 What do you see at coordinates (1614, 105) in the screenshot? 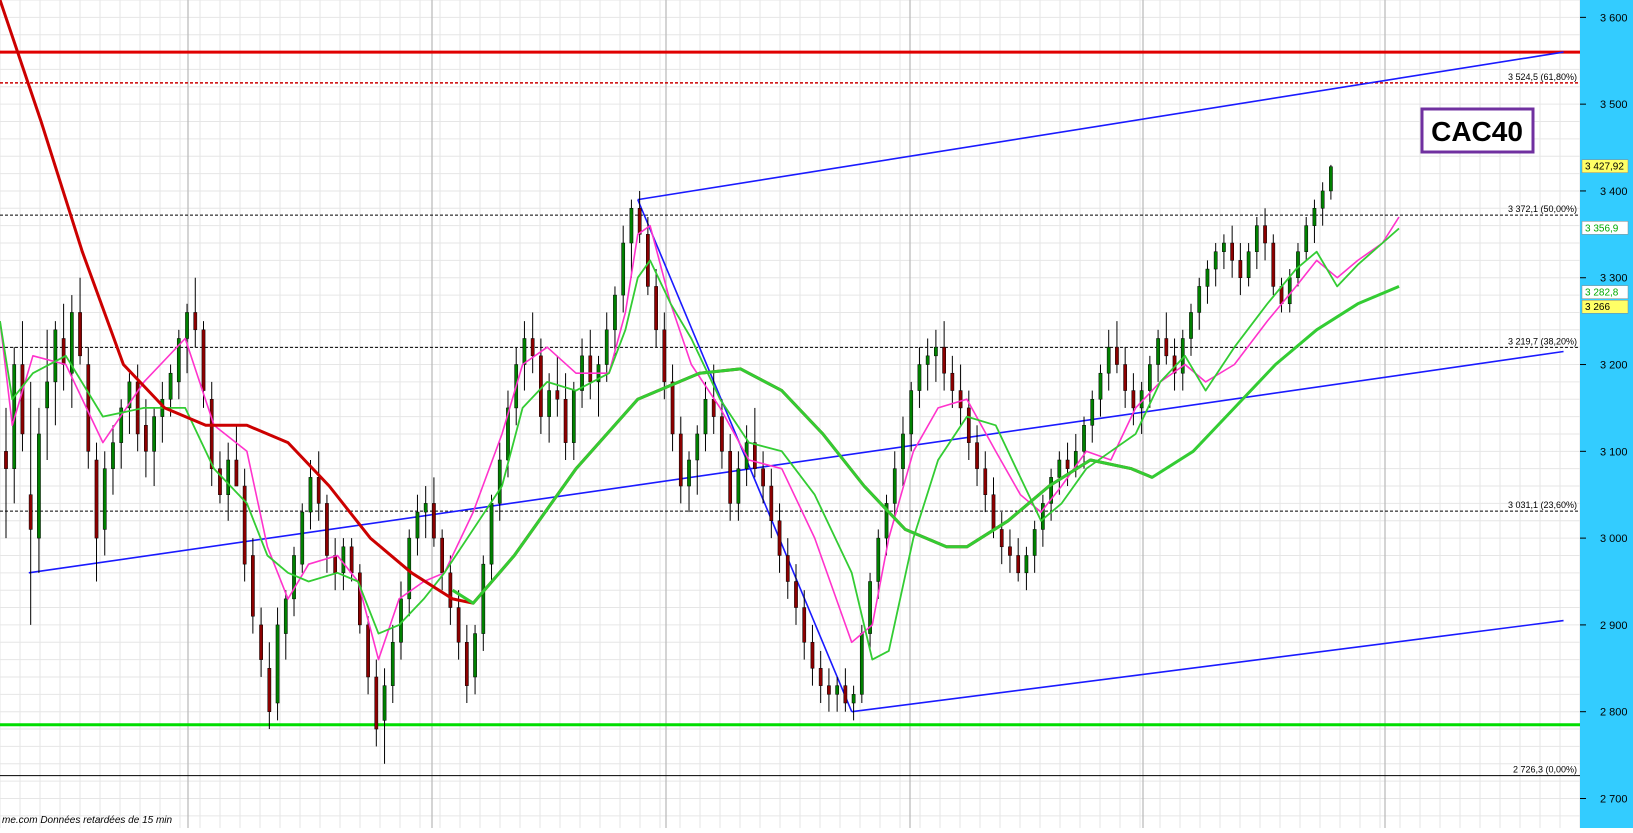
I see `y-tick-label: 3 500` at bounding box center [1614, 105].